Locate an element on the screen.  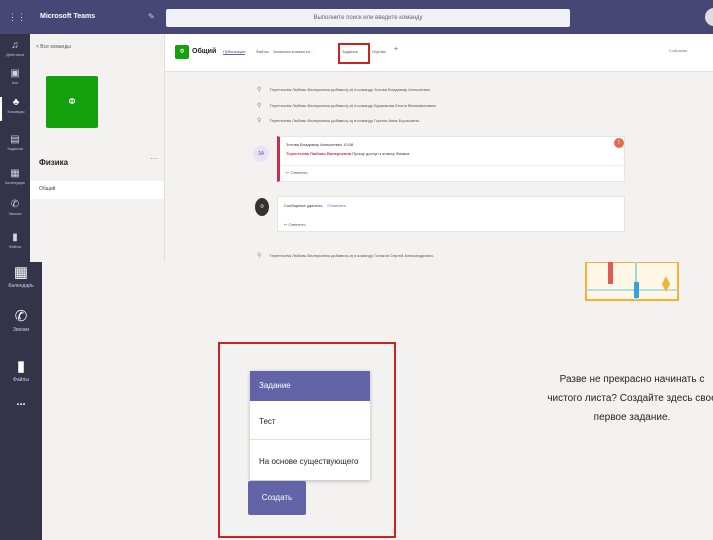
chat-icon: ▣ is located at coordinates (15, 73).